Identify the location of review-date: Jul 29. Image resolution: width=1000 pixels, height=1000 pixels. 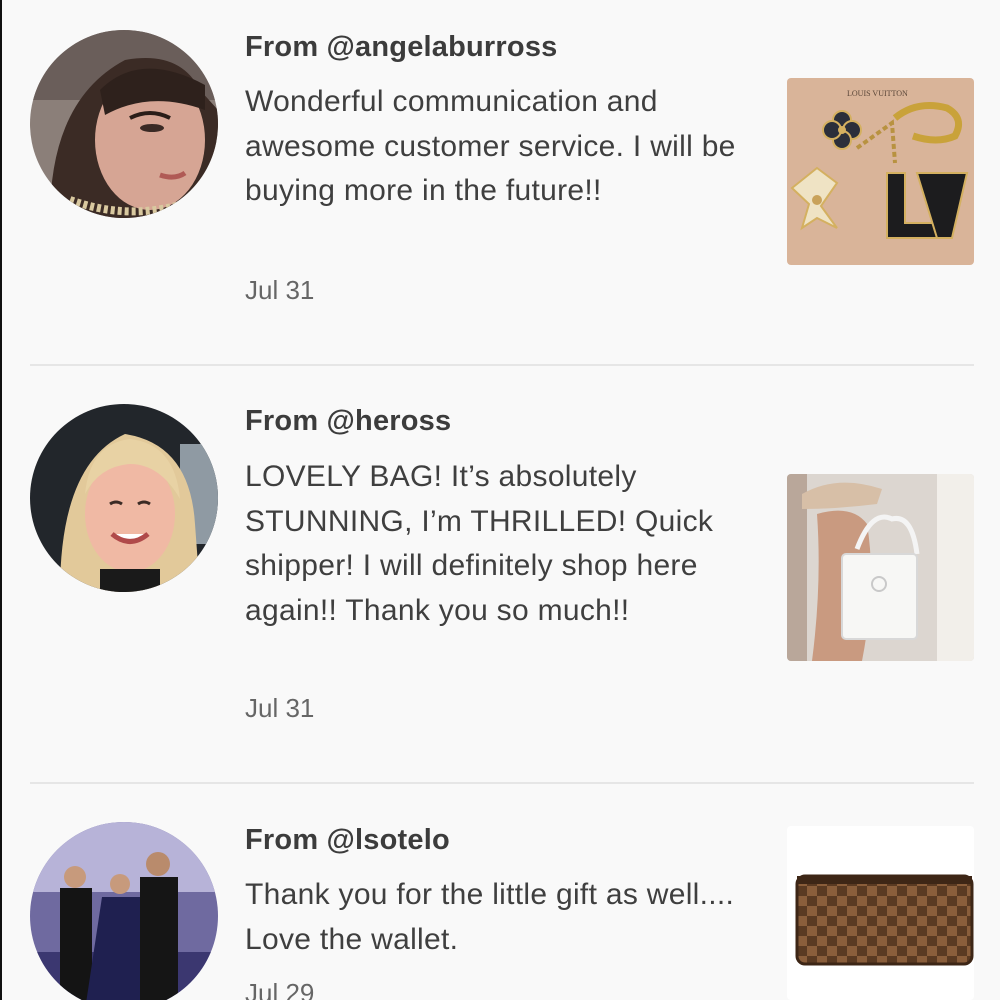
(280, 989).